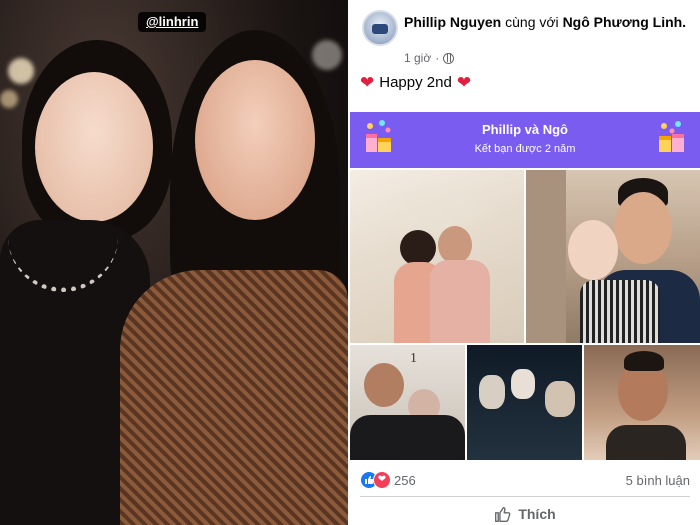 Image resolution: width=700 pixels, height=525 pixels. What do you see at coordinates (671, 136) in the screenshot?
I see `gift-icon` at bounding box center [671, 136].